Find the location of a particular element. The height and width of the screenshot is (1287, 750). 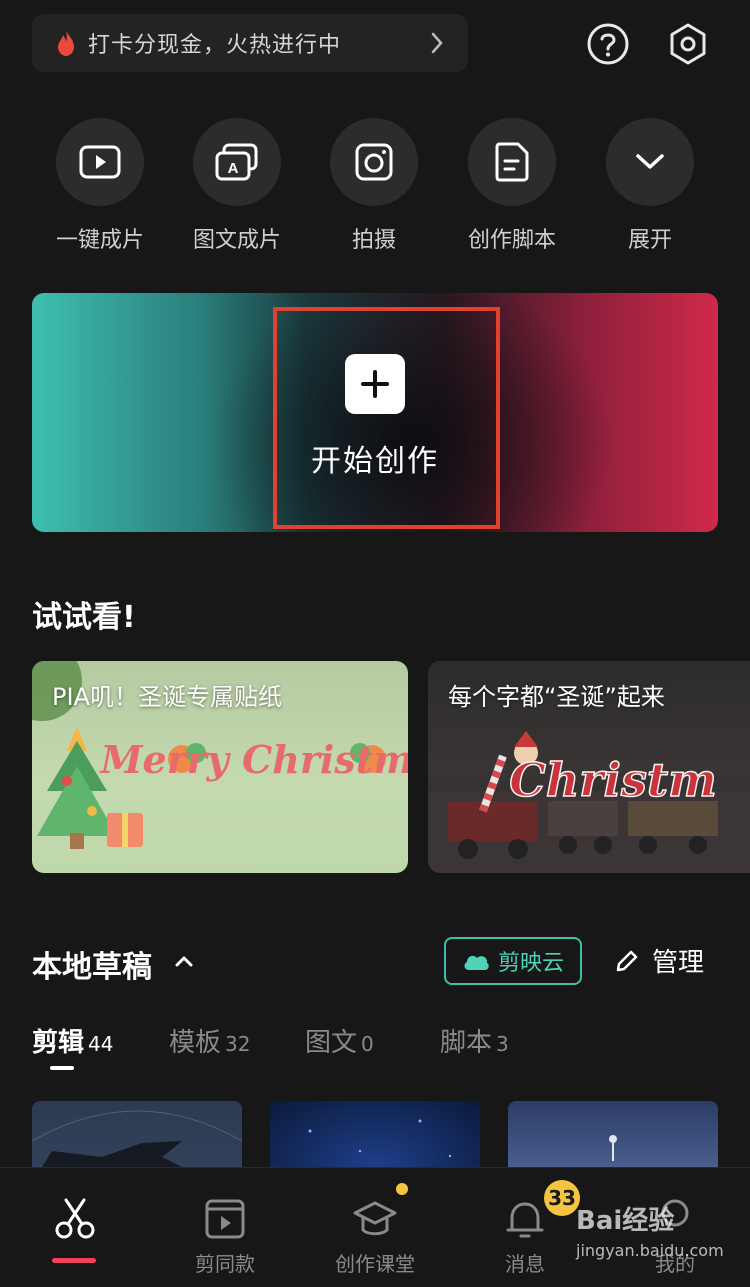

card-art-text: Merry Christmas is located at coordinates (253, 759).